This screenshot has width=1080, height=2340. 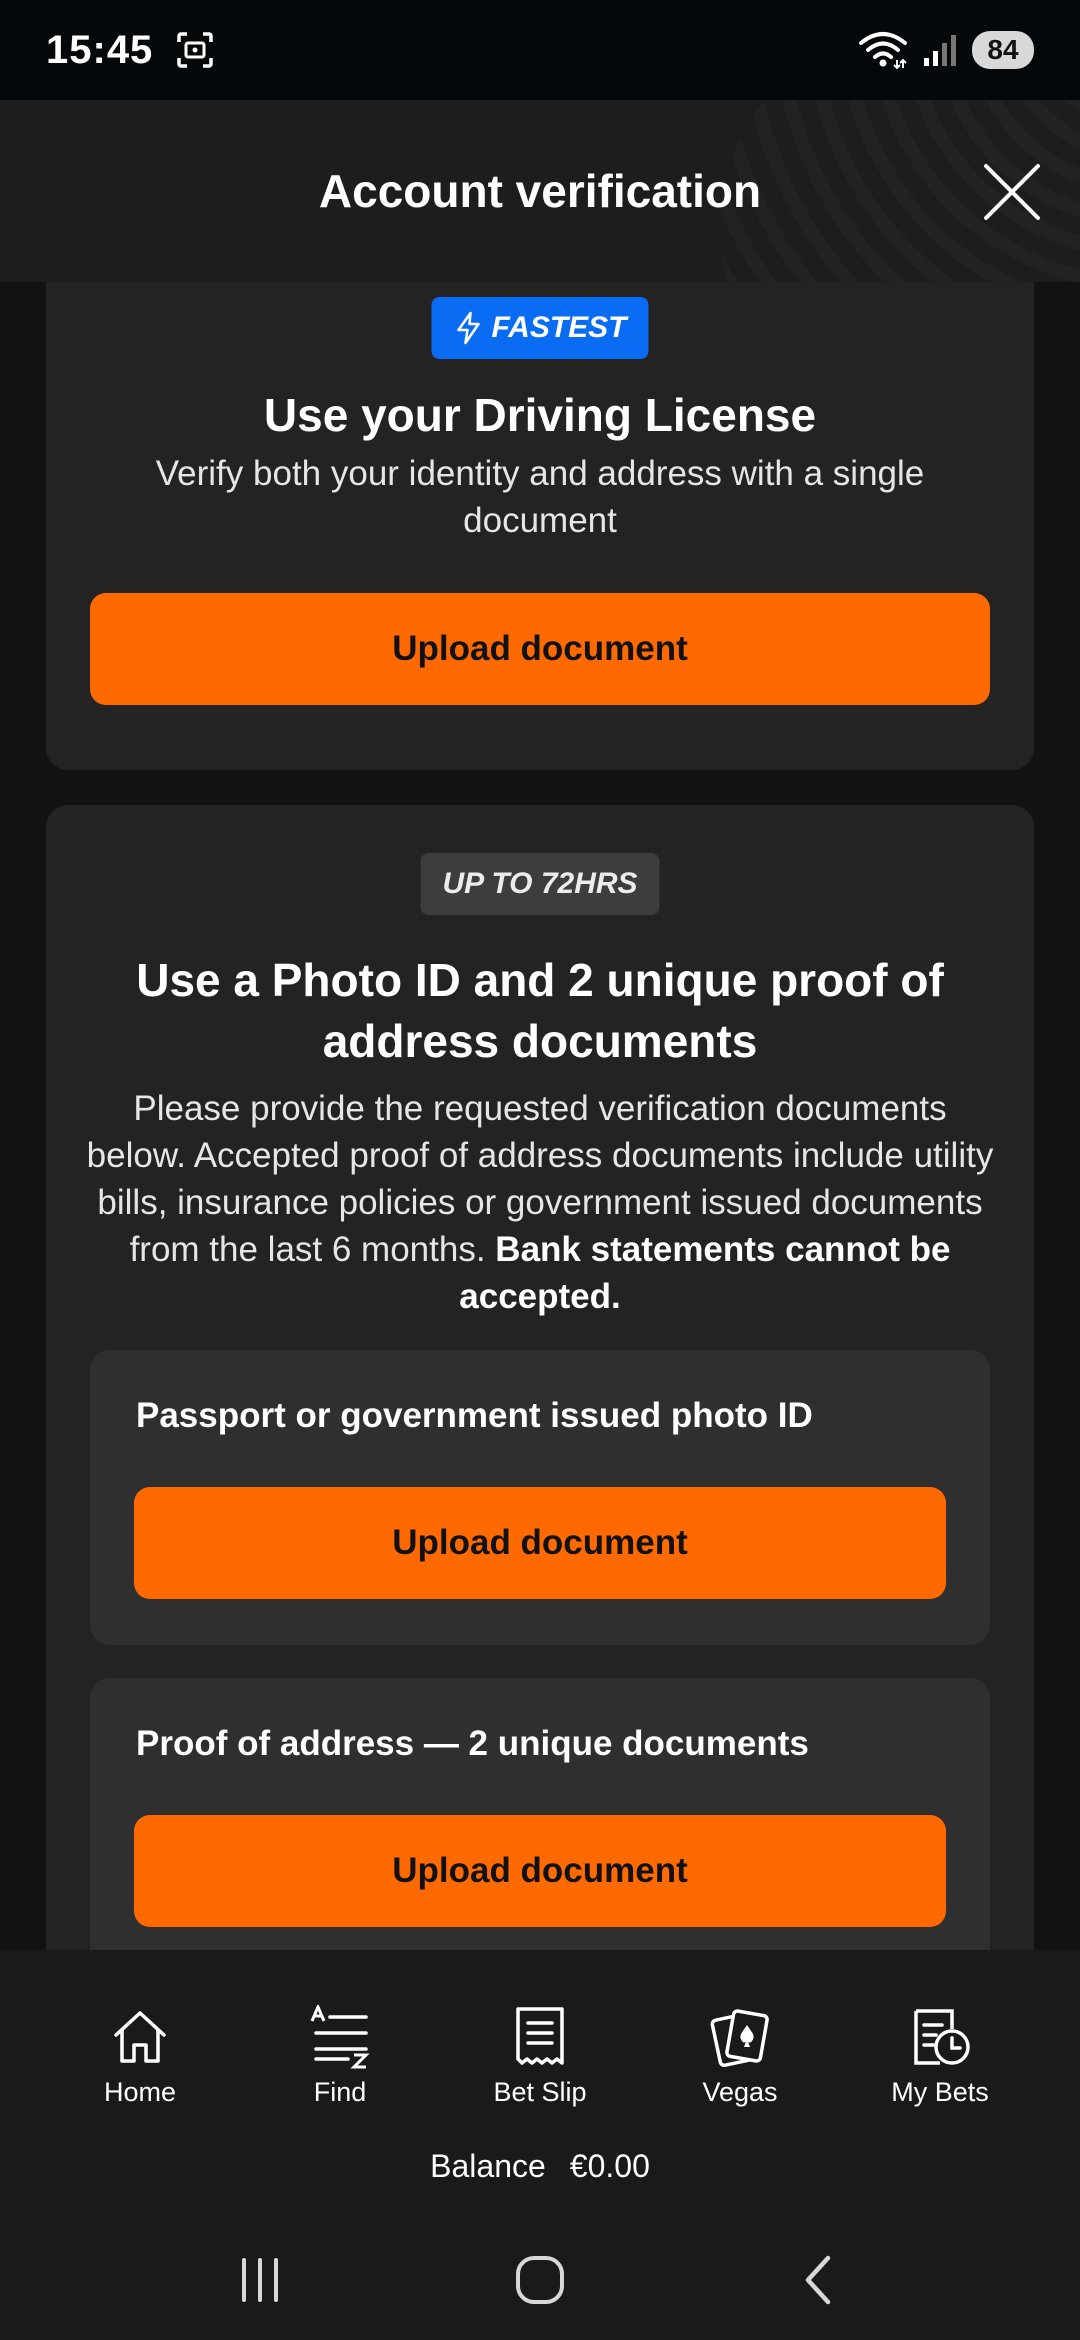 I want to click on upload-proof-of-address-button: Upload document, so click(x=540, y=1871).